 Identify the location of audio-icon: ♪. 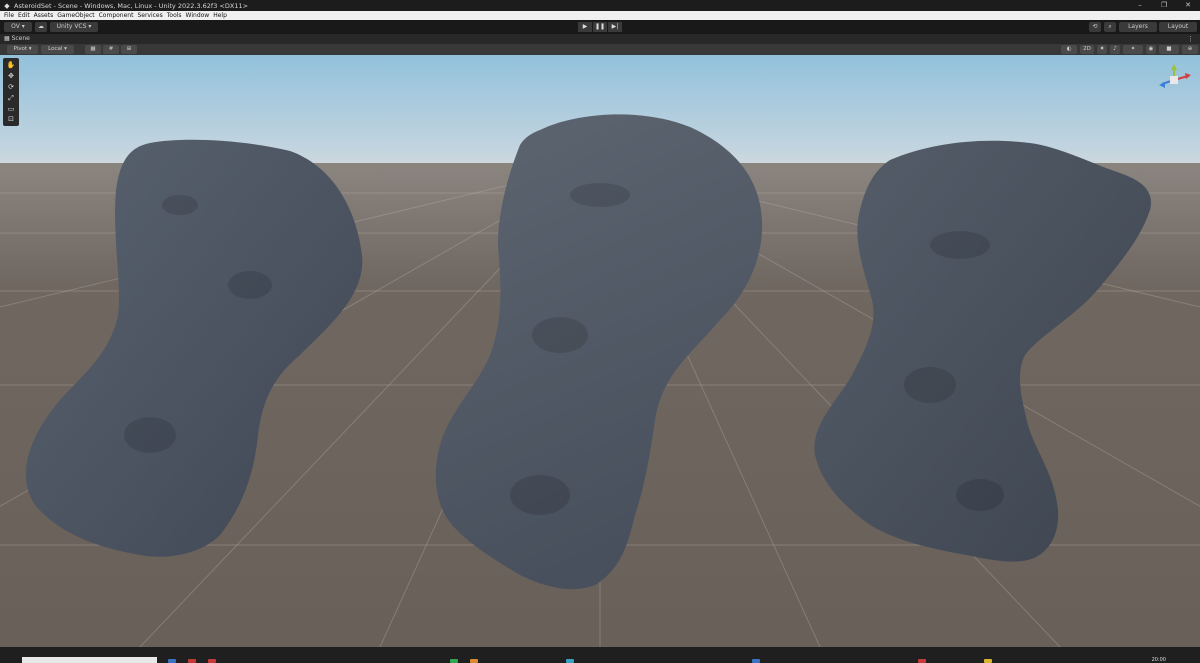
(1115, 49).